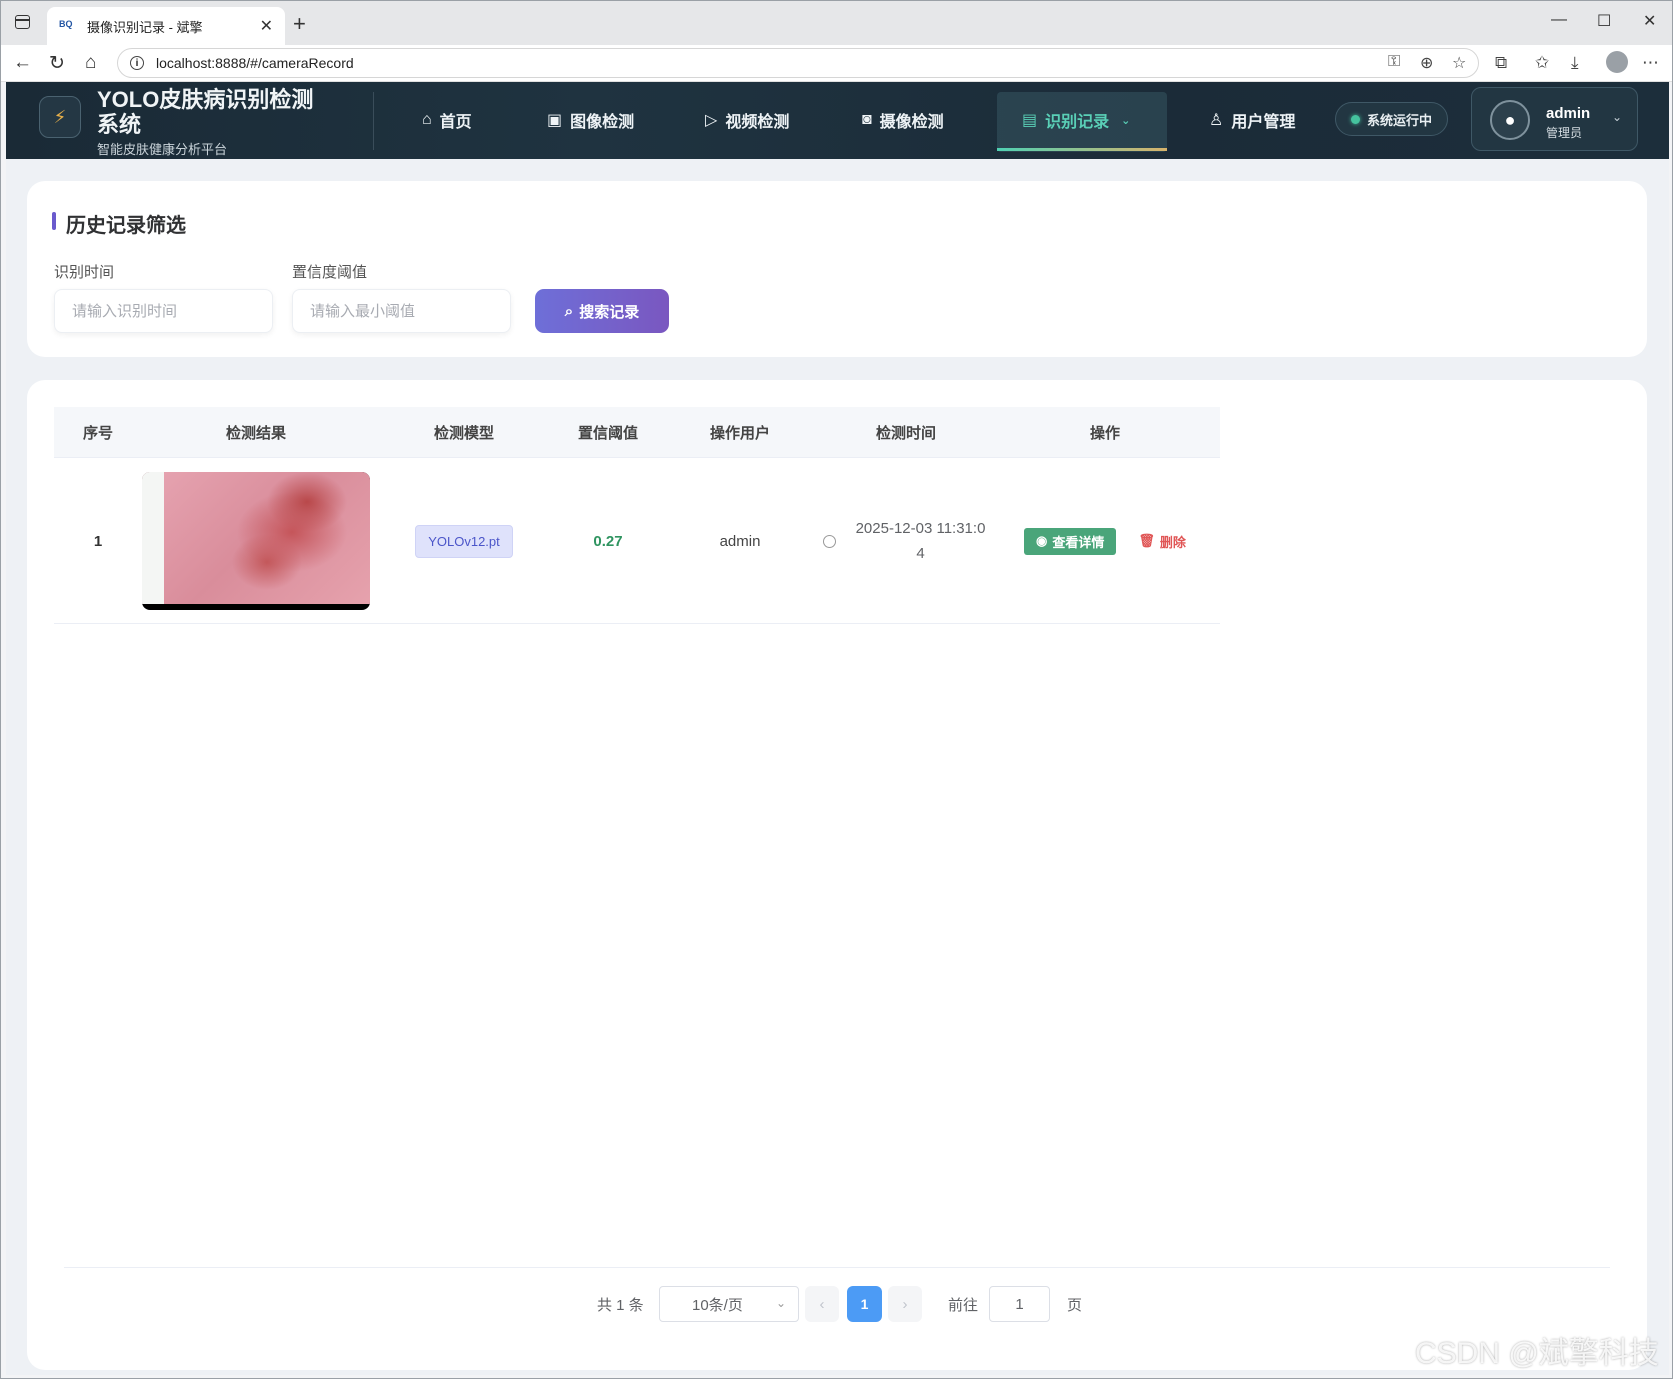 Image resolution: width=1673 pixels, height=1379 pixels. I want to click on nav-label: 摄像检测, so click(911, 122).